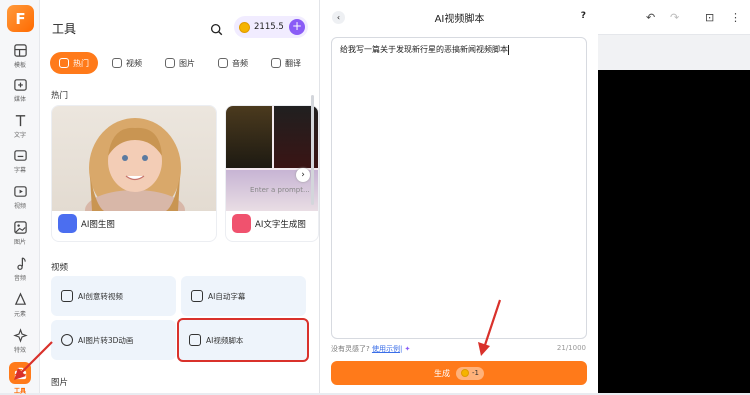 This screenshot has height=395, width=750. I want to click on toolbox-icon, so click(20, 373).